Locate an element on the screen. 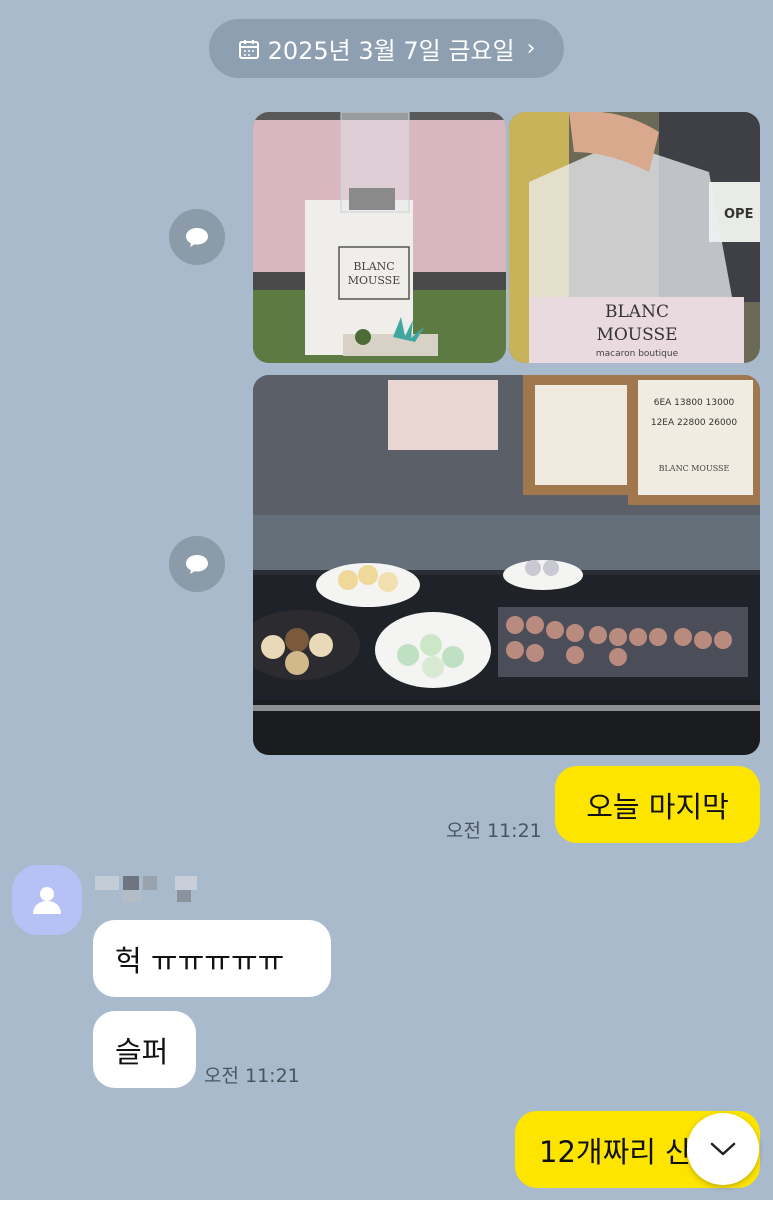  date-label: 2025년 3월 7일 금요일 is located at coordinates (391, 51).